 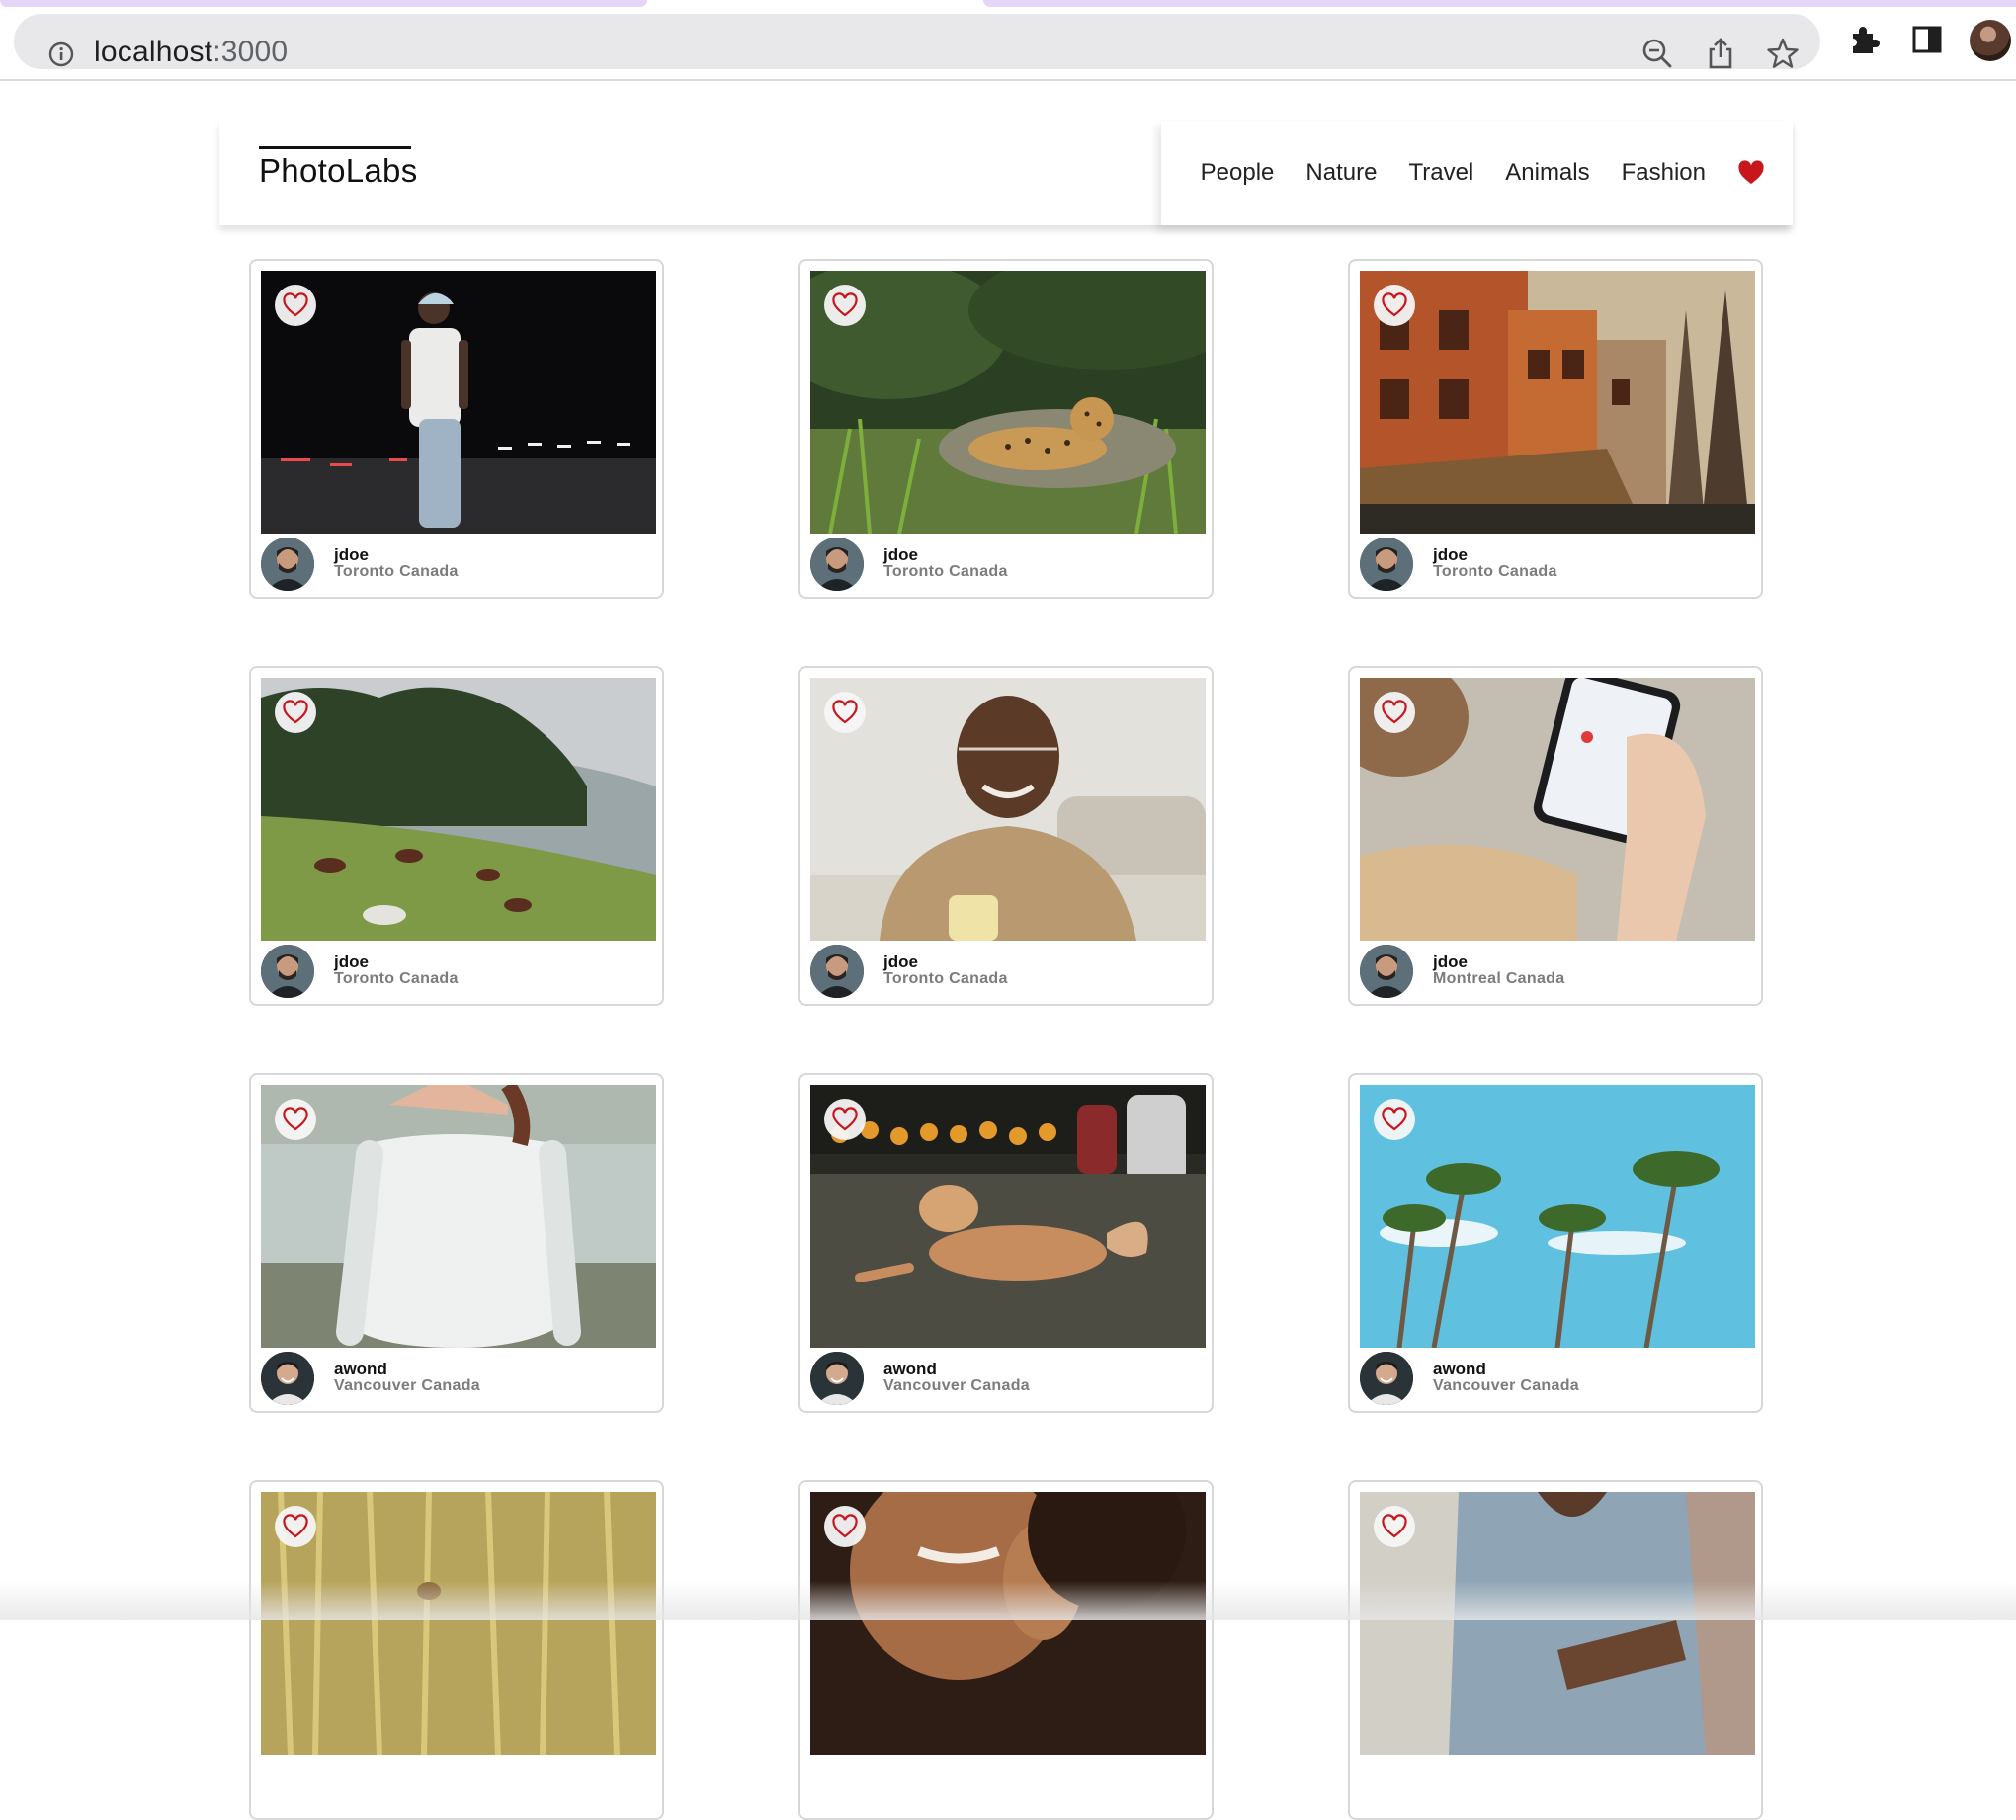 I want to click on extensions-icon, so click(x=1864, y=39).